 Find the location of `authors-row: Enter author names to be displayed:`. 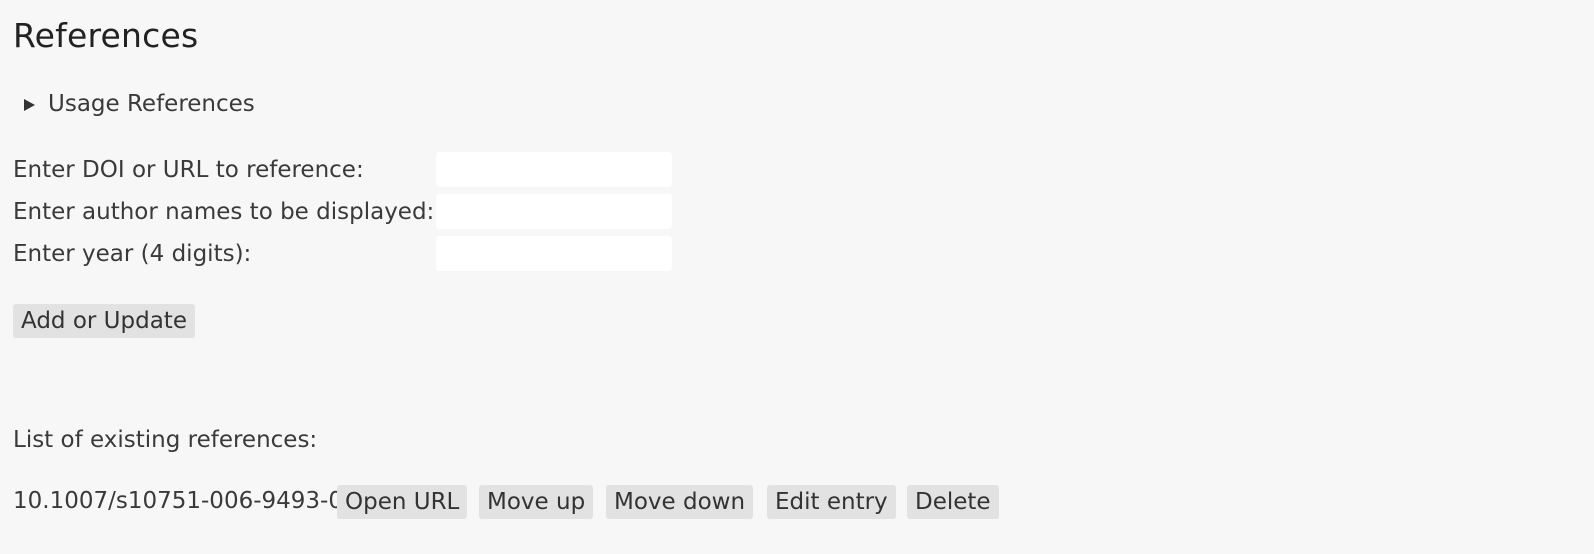

authors-row: Enter author names to be displayed: is located at coordinates (363, 212).